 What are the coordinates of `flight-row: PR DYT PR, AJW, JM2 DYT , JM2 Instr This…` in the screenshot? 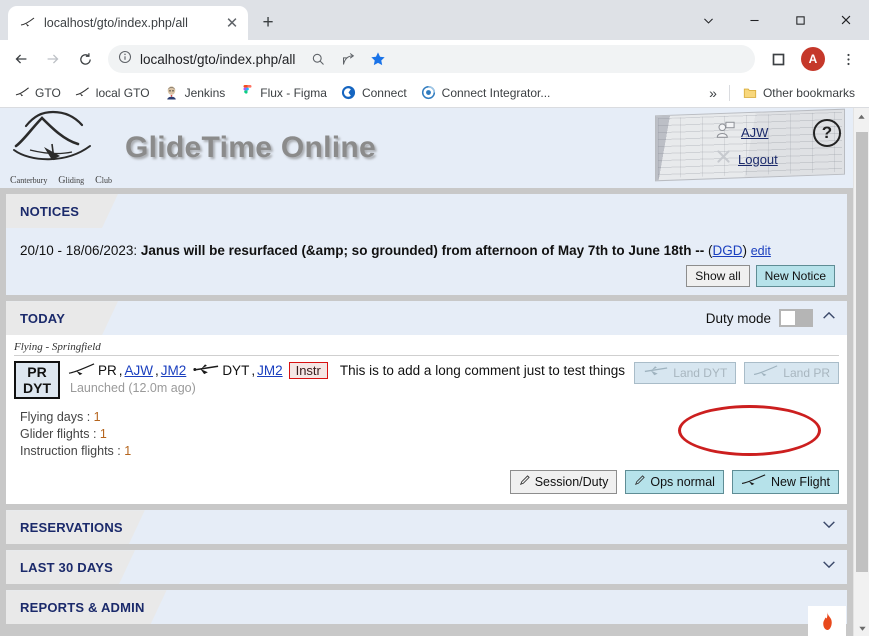 It's located at (426, 380).